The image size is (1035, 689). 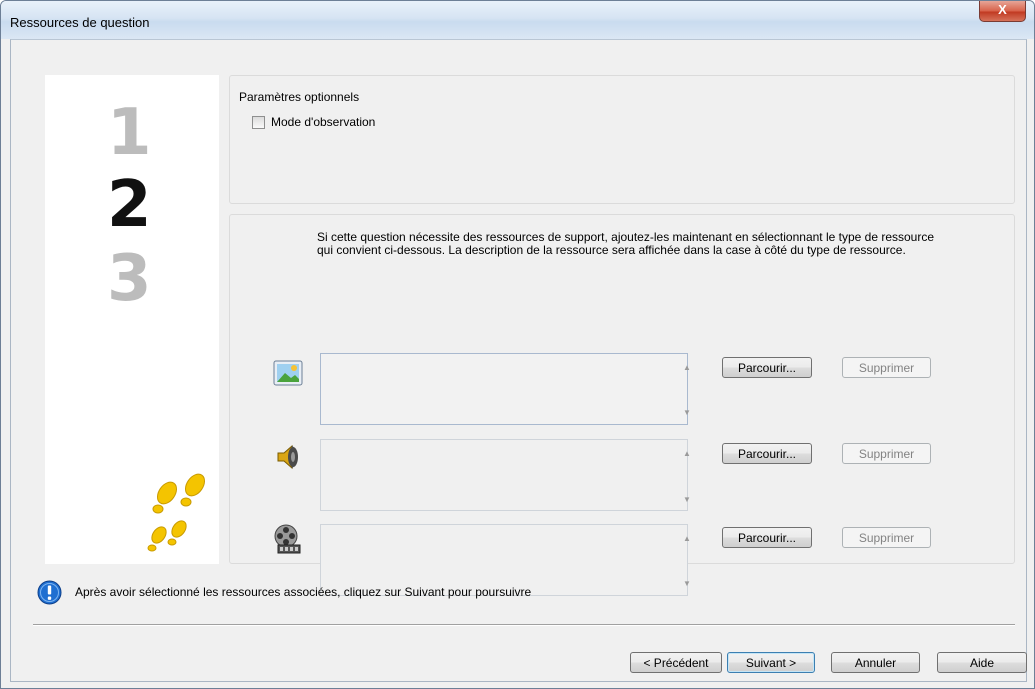 I want to click on step-3-indicator: 3, so click(x=129, y=279).